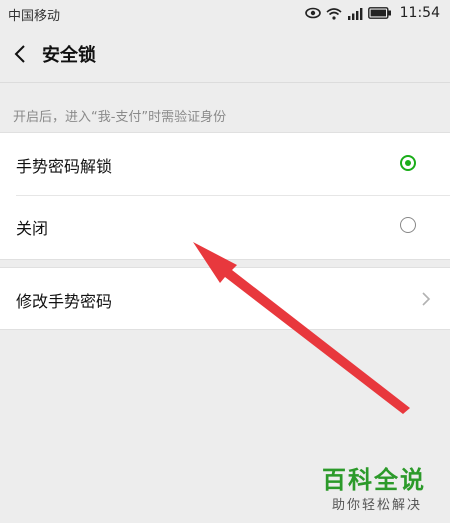 Image resolution: width=450 pixels, height=523 pixels. I want to click on watermark-title: 百科全说, so click(374, 480).